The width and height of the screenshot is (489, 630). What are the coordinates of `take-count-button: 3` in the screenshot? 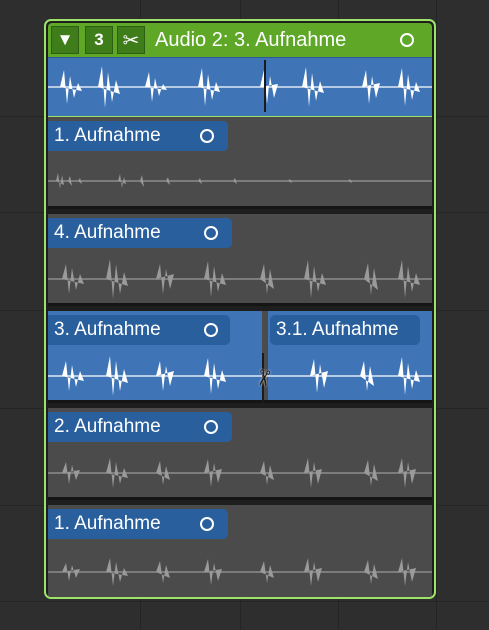 It's located at (99, 40).